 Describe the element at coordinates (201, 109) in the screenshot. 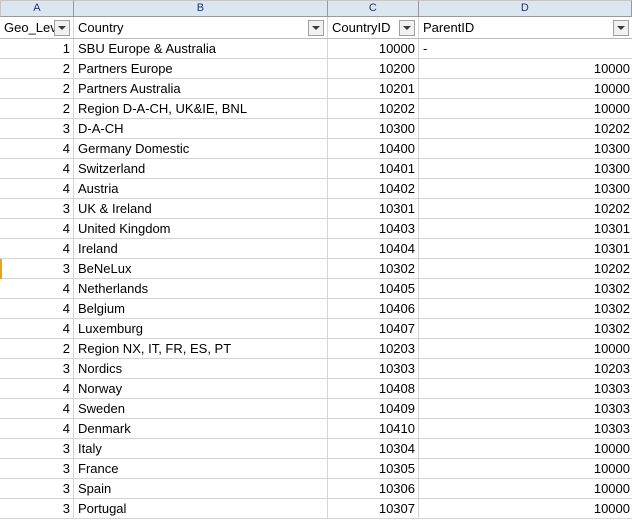

I see `cell-country: Region D-A-CH, UK&IE, BNL` at that location.